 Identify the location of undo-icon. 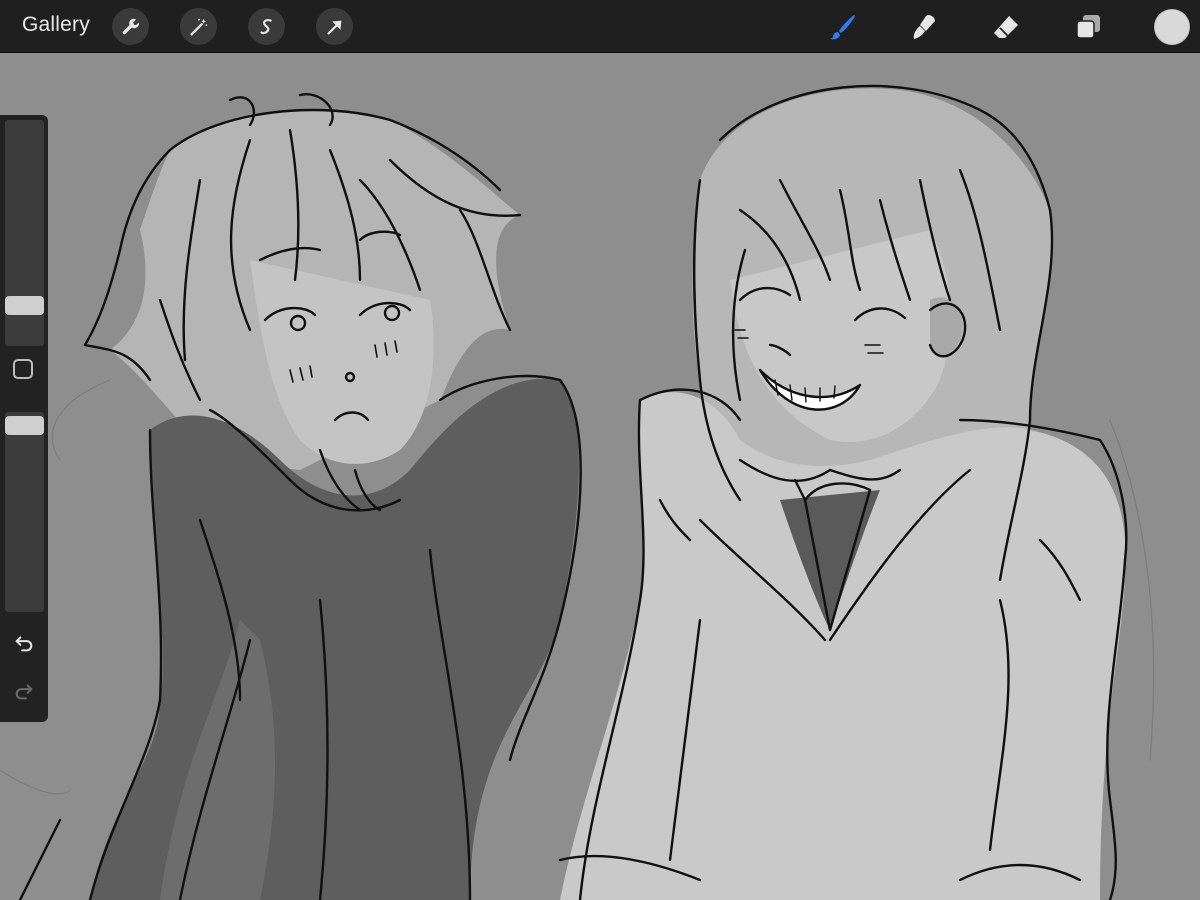
(24, 644).